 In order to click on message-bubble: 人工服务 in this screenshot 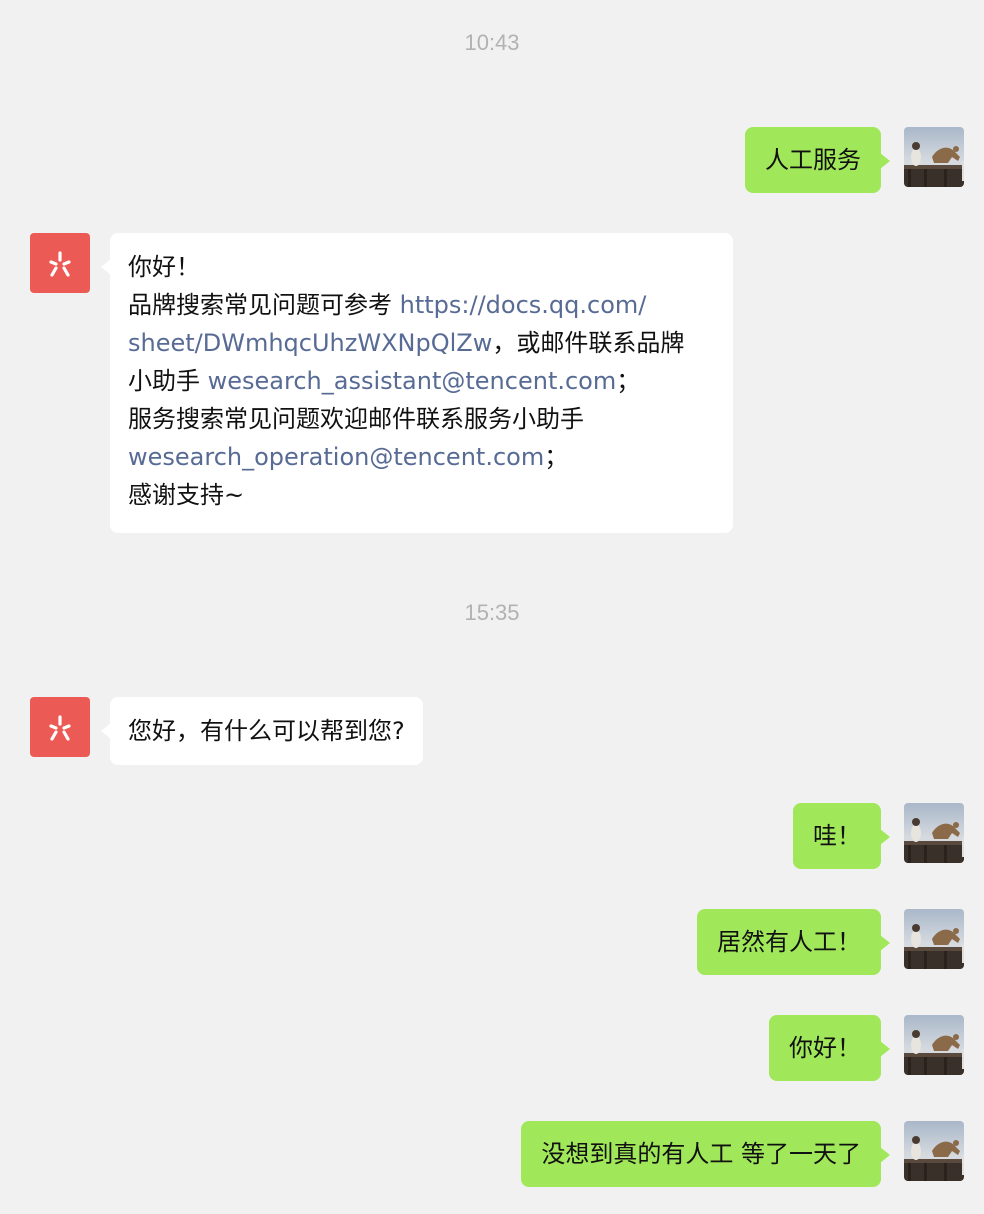, I will do `click(817, 160)`.